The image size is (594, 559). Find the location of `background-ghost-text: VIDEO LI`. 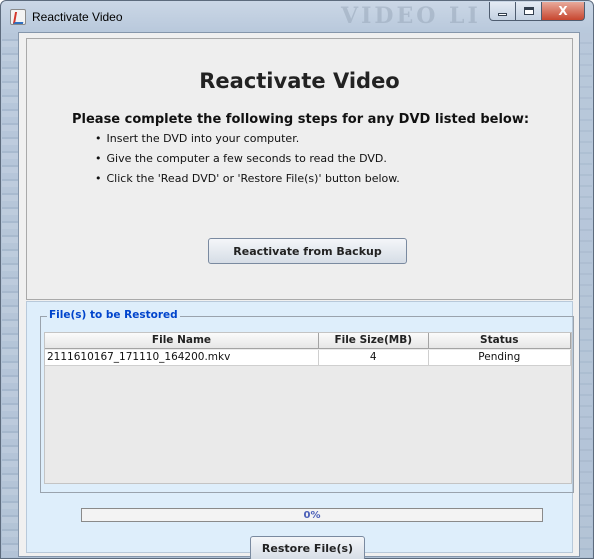

background-ghost-text: VIDEO LI is located at coordinates (411, 16).